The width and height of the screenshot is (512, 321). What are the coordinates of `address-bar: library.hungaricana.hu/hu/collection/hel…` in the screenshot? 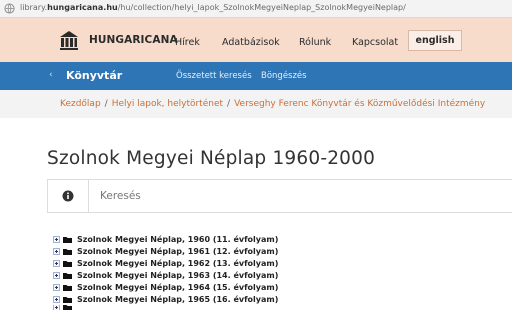 It's located at (256, 9).